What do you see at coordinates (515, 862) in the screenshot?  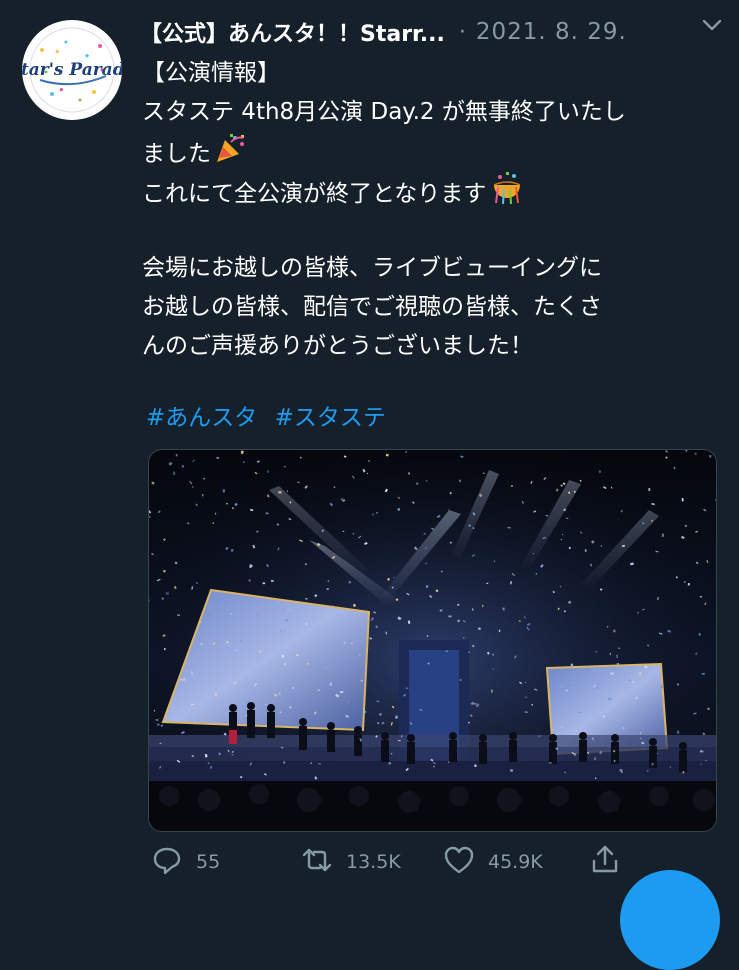 I see `like-count: 45.9K` at bounding box center [515, 862].